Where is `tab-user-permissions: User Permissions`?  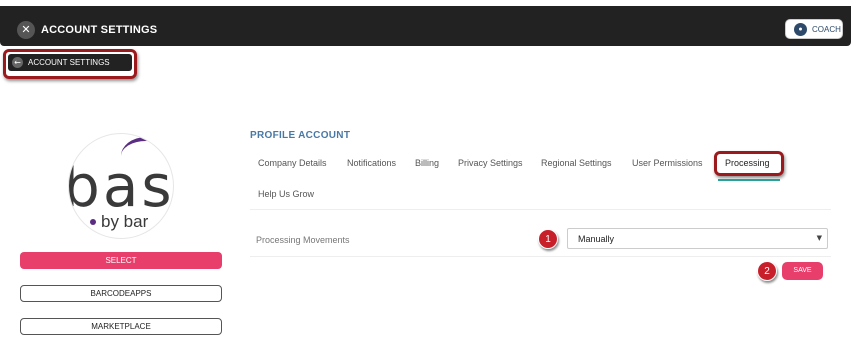
tab-user-permissions: User Permissions is located at coordinates (667, 163).